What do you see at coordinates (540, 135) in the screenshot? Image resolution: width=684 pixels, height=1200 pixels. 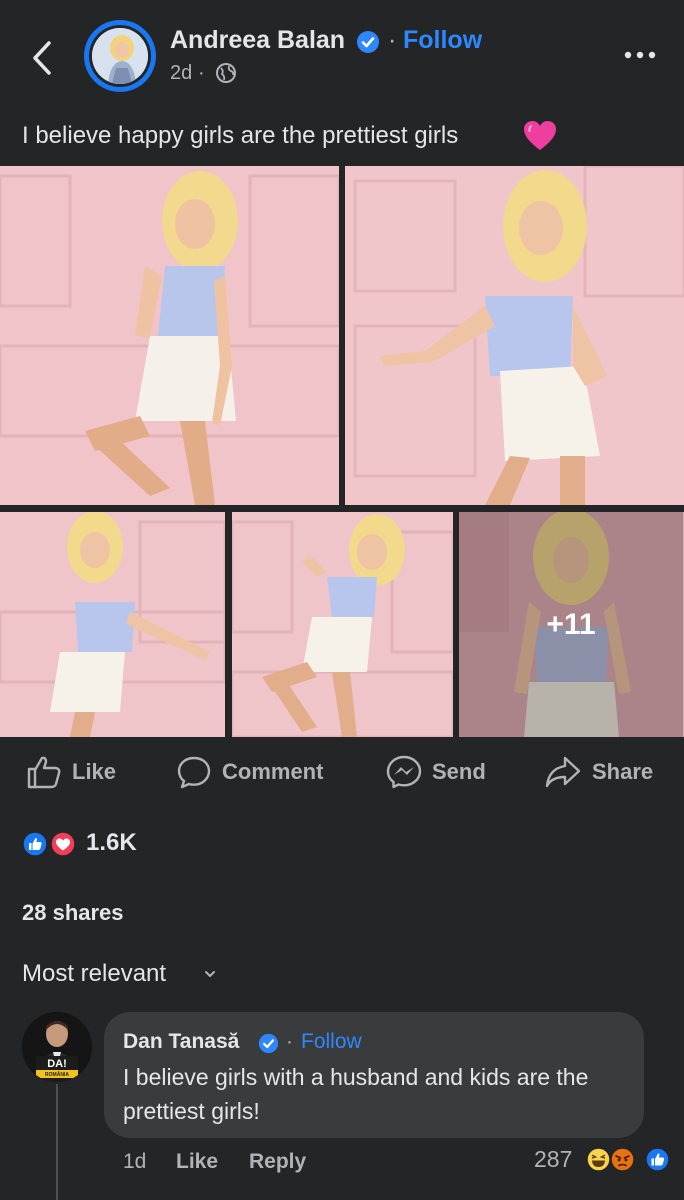 I see `pink-heart-icon` at bounding box center [540, 135].